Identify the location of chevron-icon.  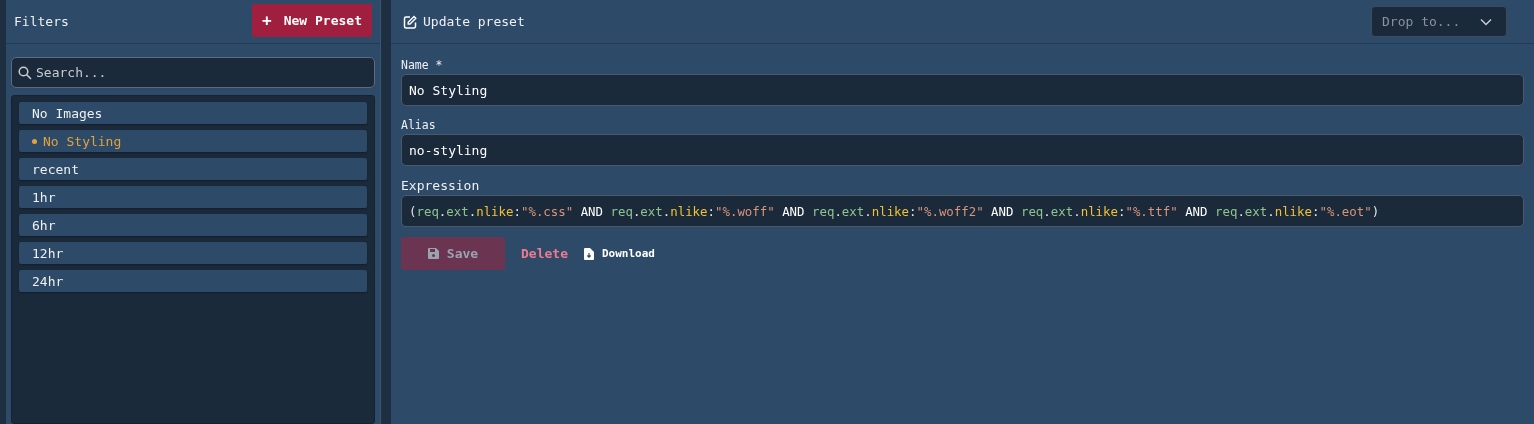
(1486, 21).